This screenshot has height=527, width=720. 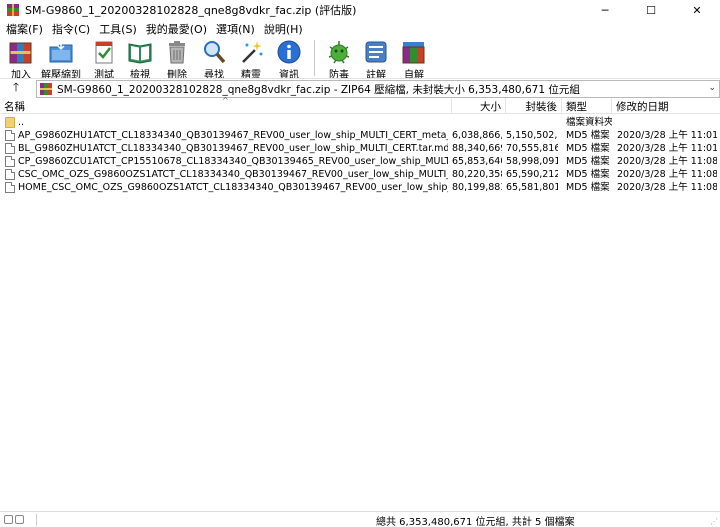 What do you see at coordinates (532, 174) in the screenshot?
I see `file-packed: 65,590,212` at bounding box center [532, 174].